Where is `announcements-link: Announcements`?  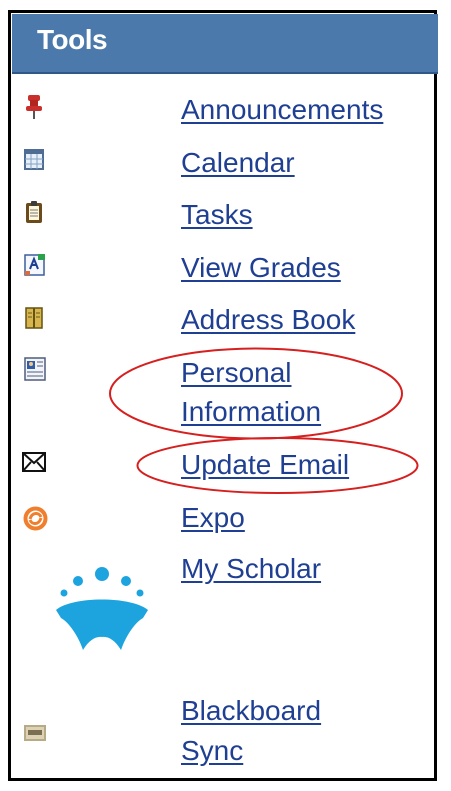 announcements-link: Announcements is located at coordinates (282, 110).